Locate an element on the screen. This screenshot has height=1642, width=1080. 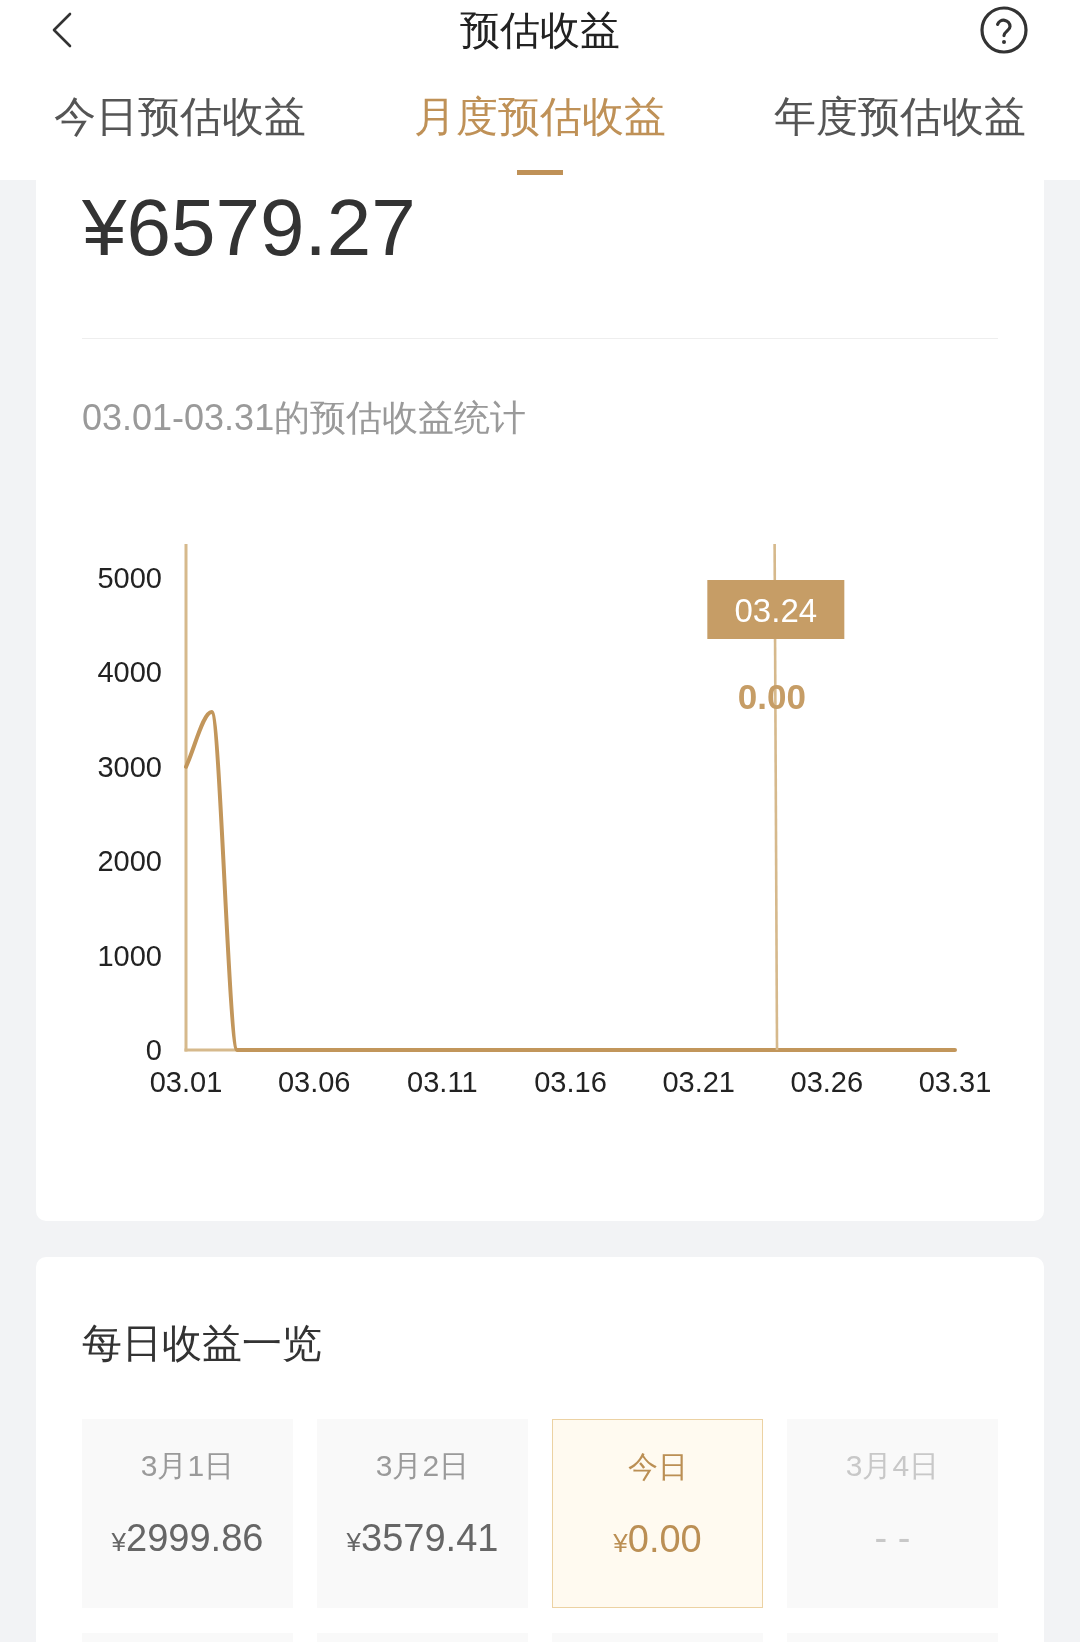
day-amount: ¥3579.41 is located at coordinates (422, 1538).